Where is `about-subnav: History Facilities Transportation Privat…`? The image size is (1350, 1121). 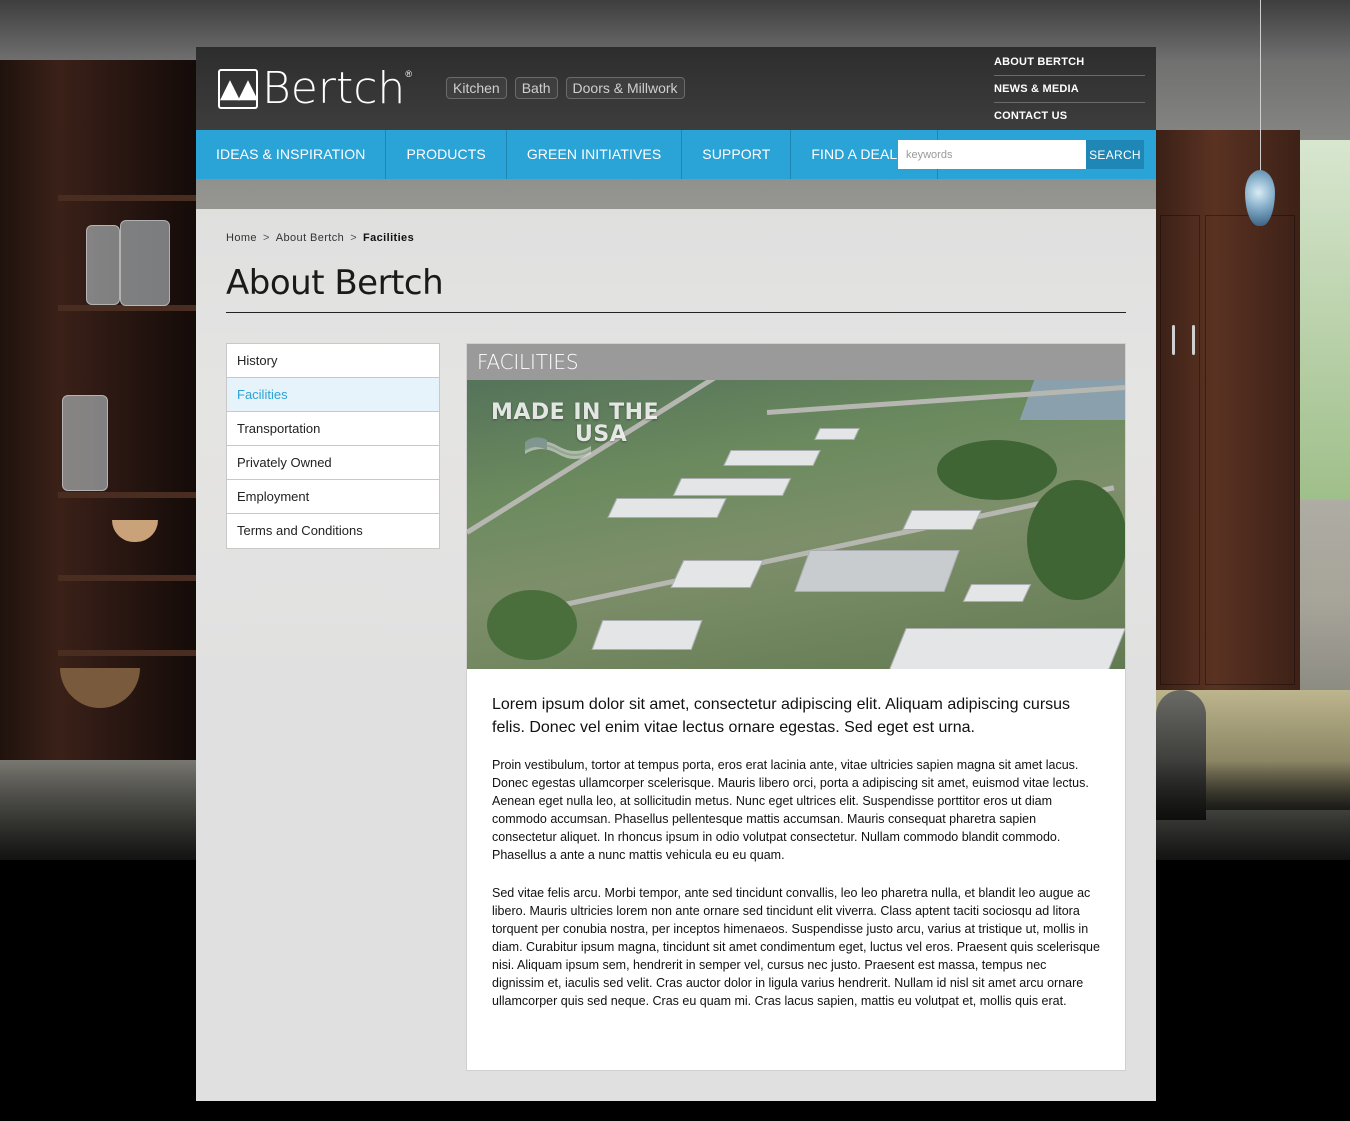 about-subnav: History Facilities Transportation Privat… is located at coordinates (333, 446).